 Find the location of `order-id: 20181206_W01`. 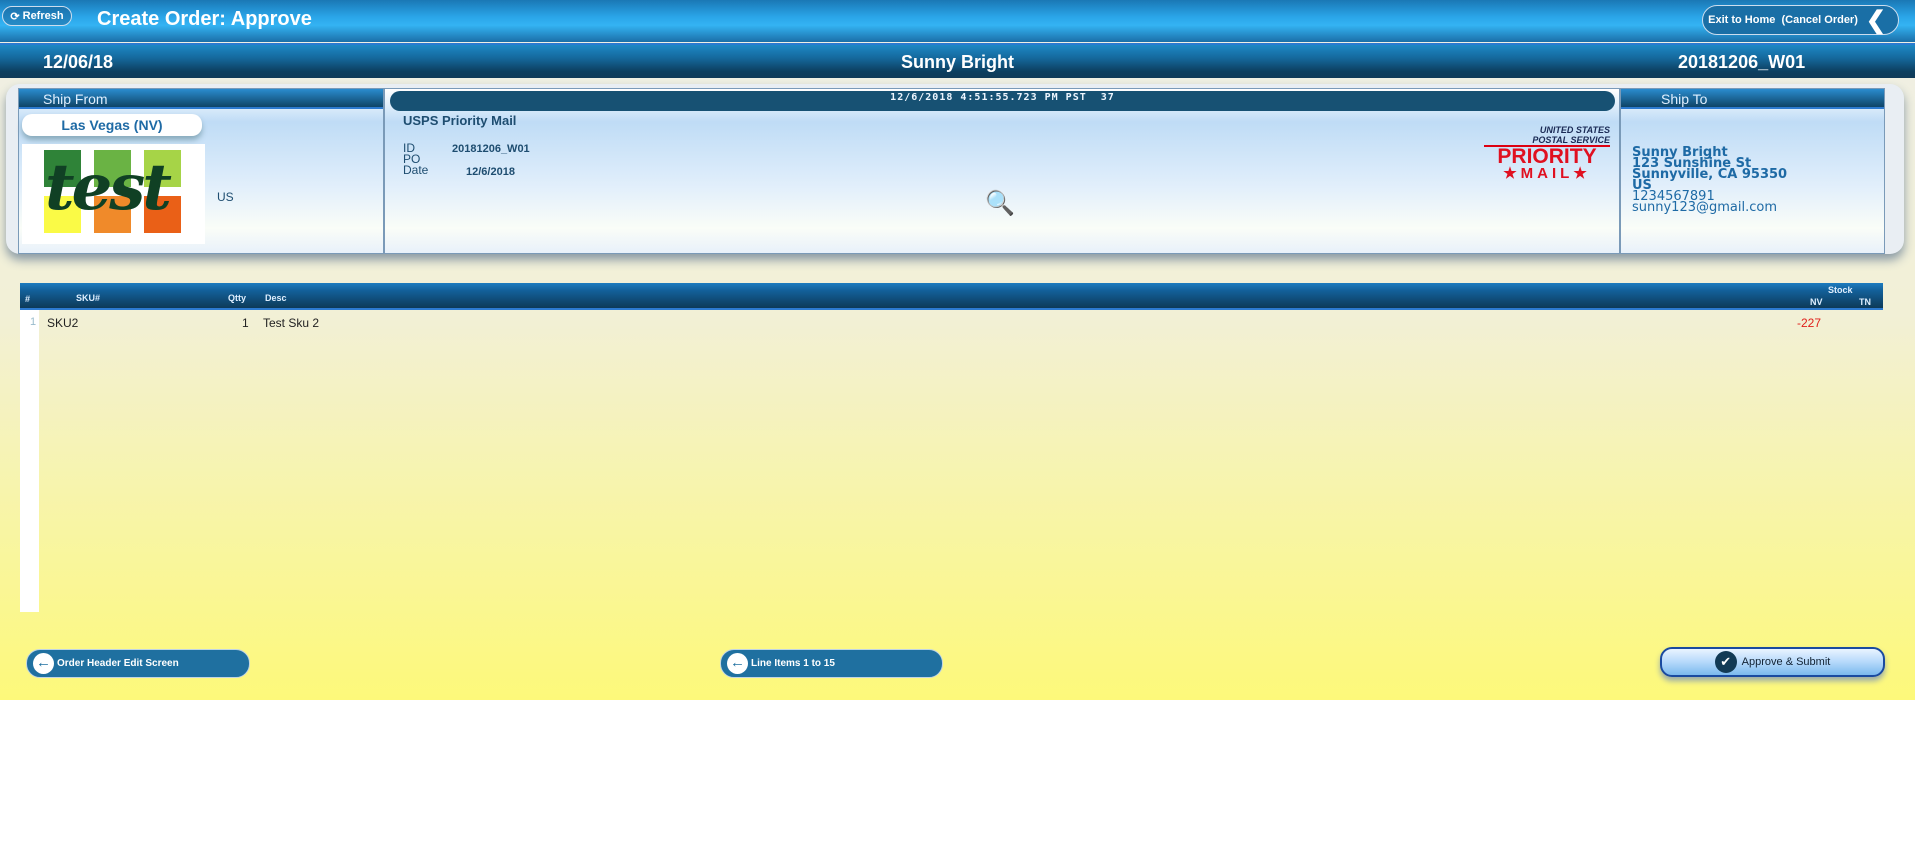

order-id: 20181206_W01 is located at coordinates (1742, 62).